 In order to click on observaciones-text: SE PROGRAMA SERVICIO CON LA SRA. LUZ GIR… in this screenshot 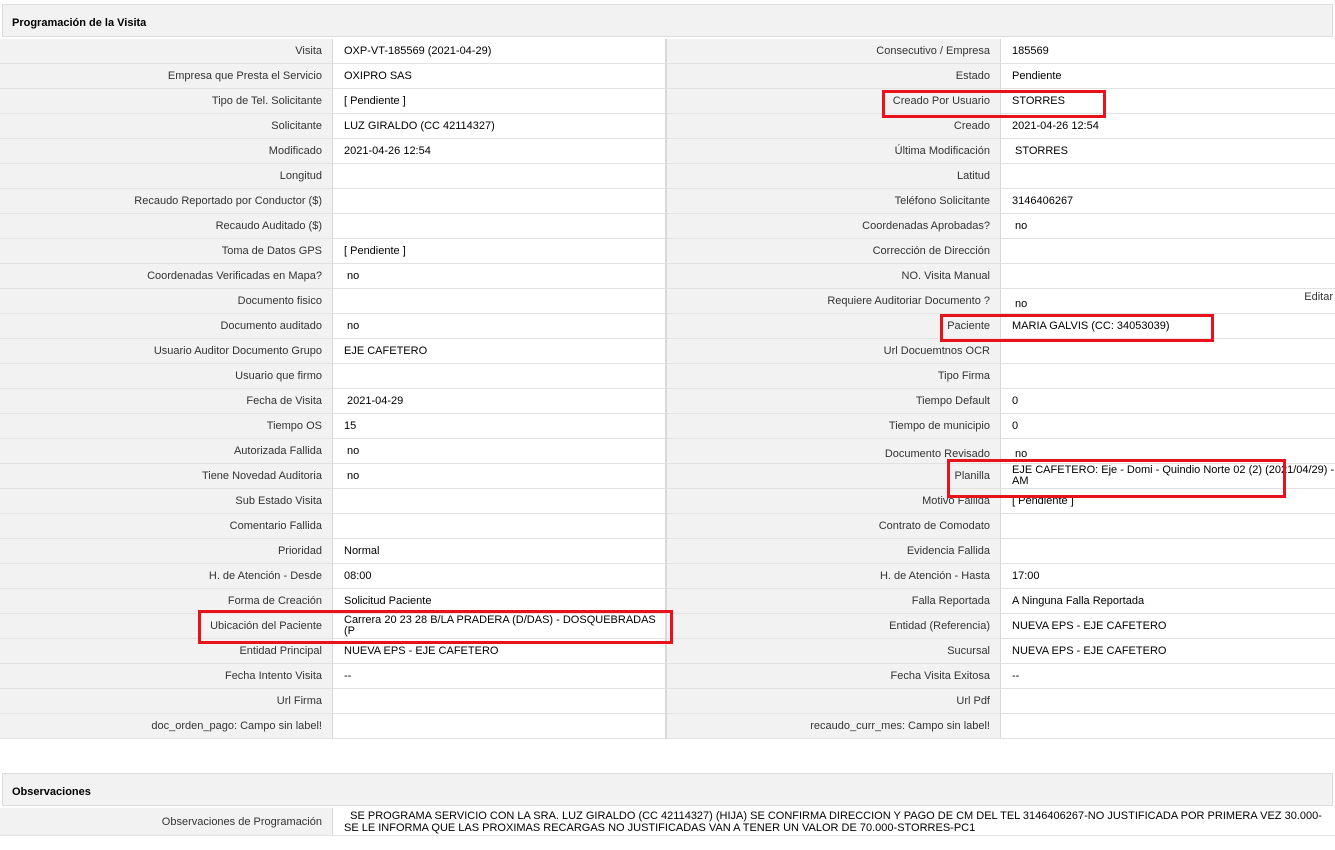, I will do `click(833, 822)`.